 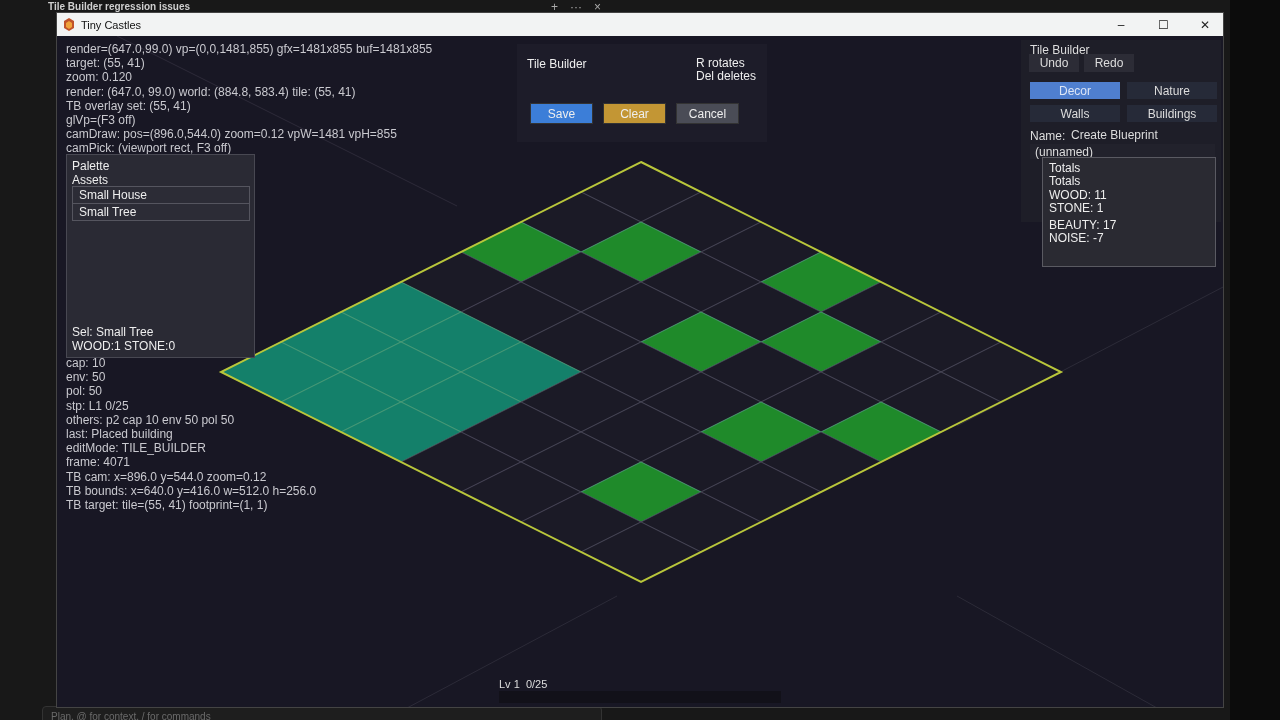 What do you see at coordinates (1163, 24) in the screenshot?
I see `window-control-button: ☐` at bounding box center [1163, 24].